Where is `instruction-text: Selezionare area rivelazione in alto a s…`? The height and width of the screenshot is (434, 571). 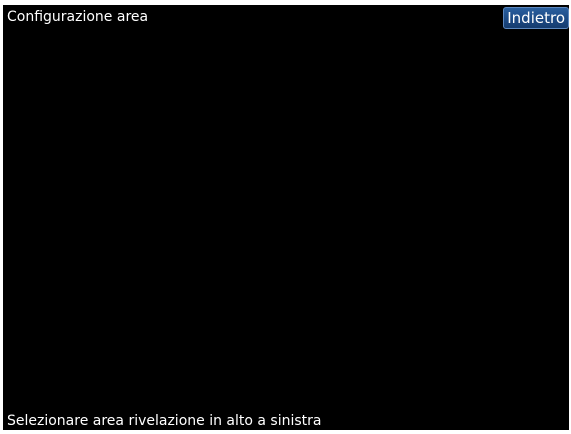
instruction-text: Selezionare area rivelazione in alto a s… is located at coordinates (164, 421).